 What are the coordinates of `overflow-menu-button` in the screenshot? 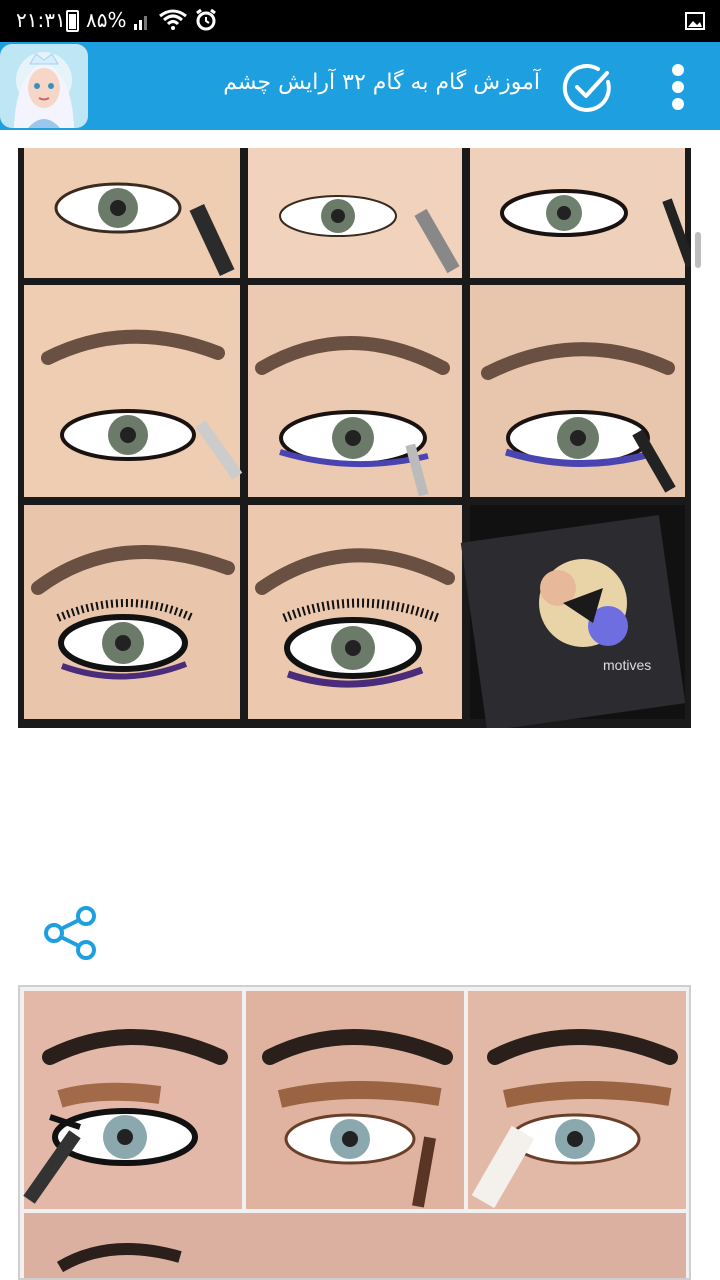 It's located at (678, 87).